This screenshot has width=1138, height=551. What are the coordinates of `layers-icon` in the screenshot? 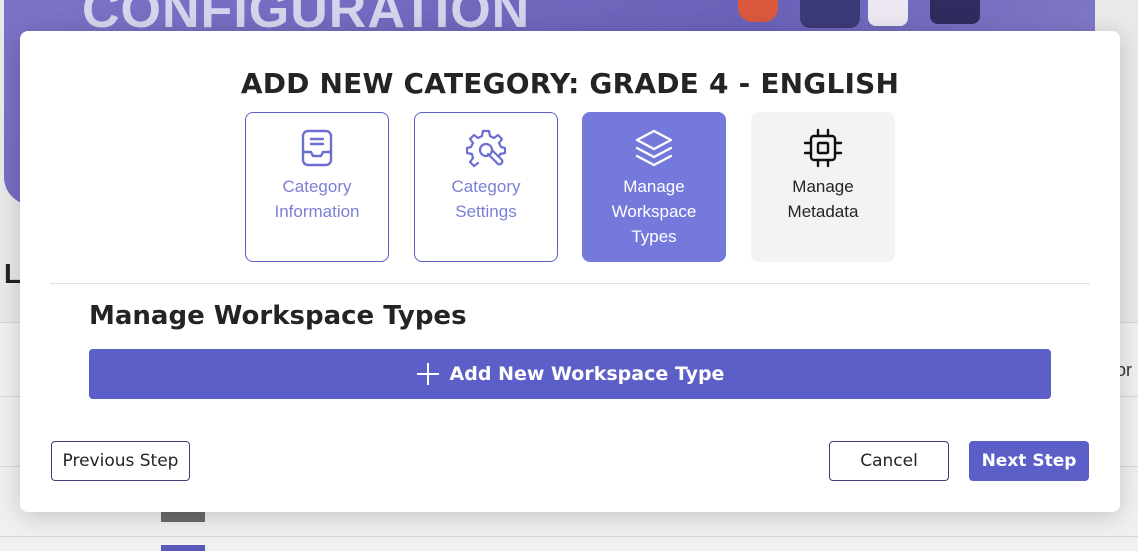 It's located at (654, 148).